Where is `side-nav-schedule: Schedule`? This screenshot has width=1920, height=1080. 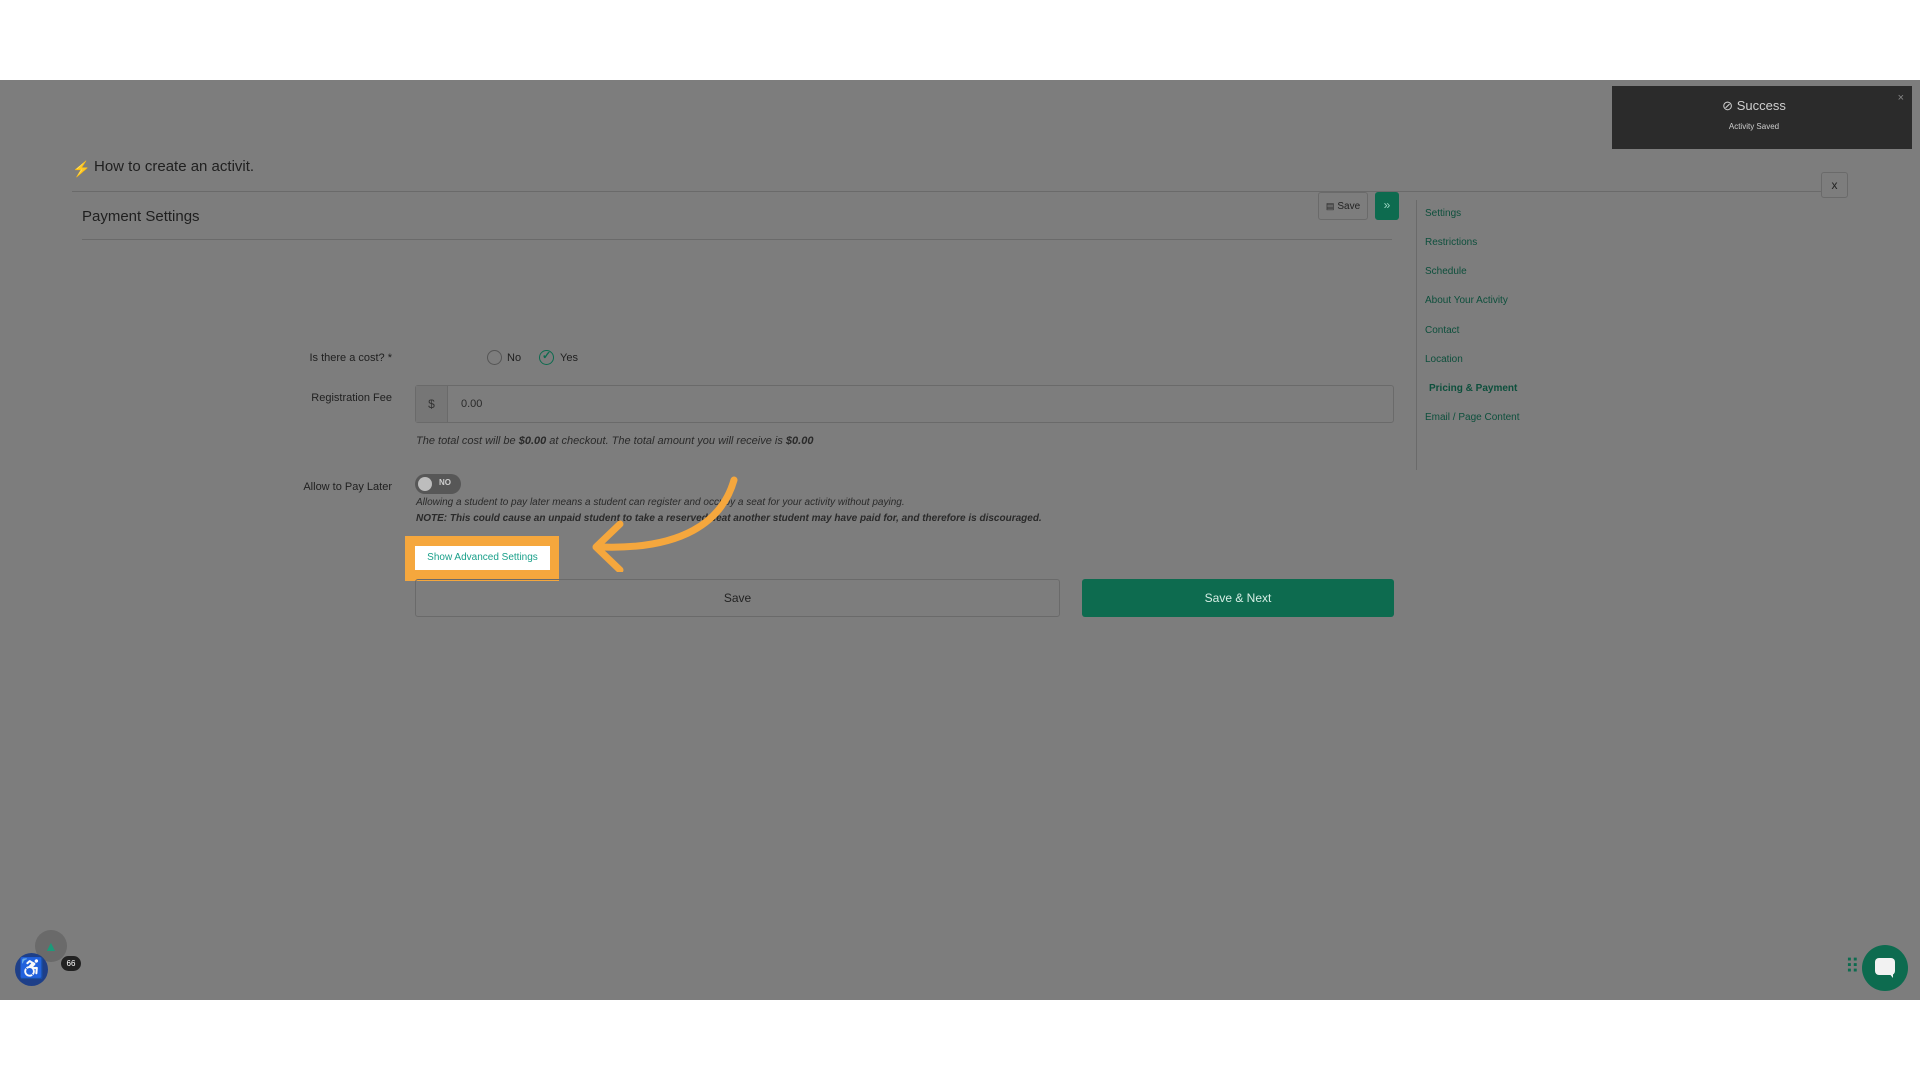 side-nav-schedule: Schedule is located at coordinates (1446, 271).